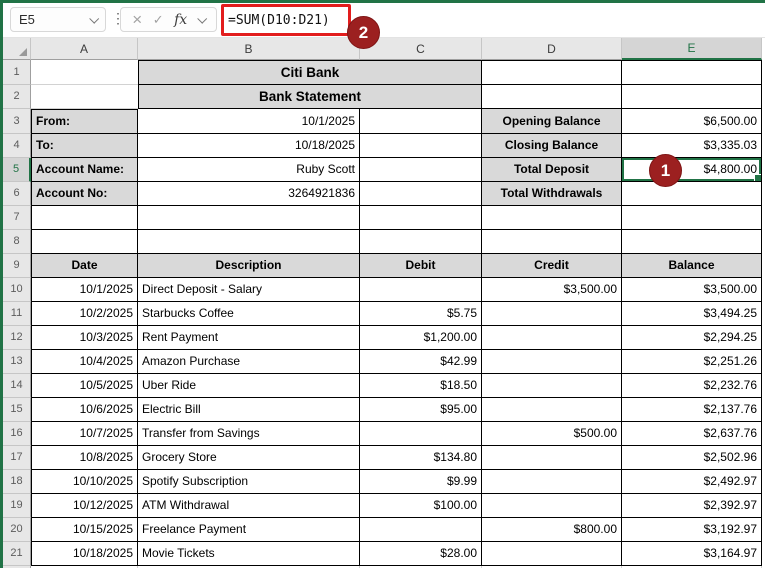  What do you see at coordinates (84, 314) in the screenshot?
I see `cell-A11: 10/2/2025` at bounding box center [84, 314].